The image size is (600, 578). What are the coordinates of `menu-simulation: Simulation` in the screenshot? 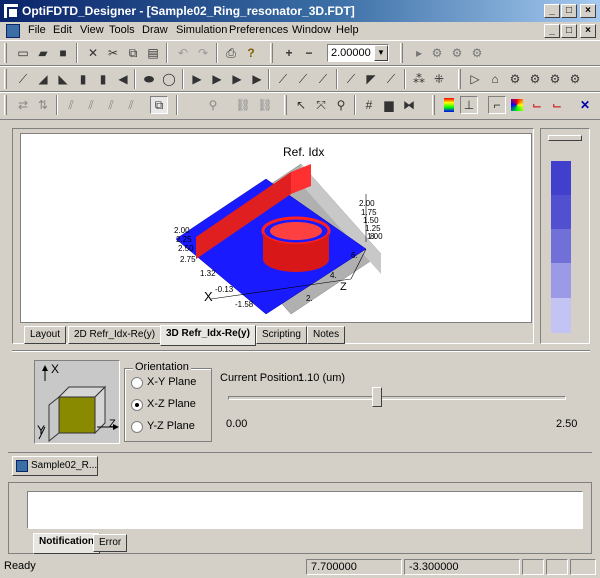 It's located at (201, 30).